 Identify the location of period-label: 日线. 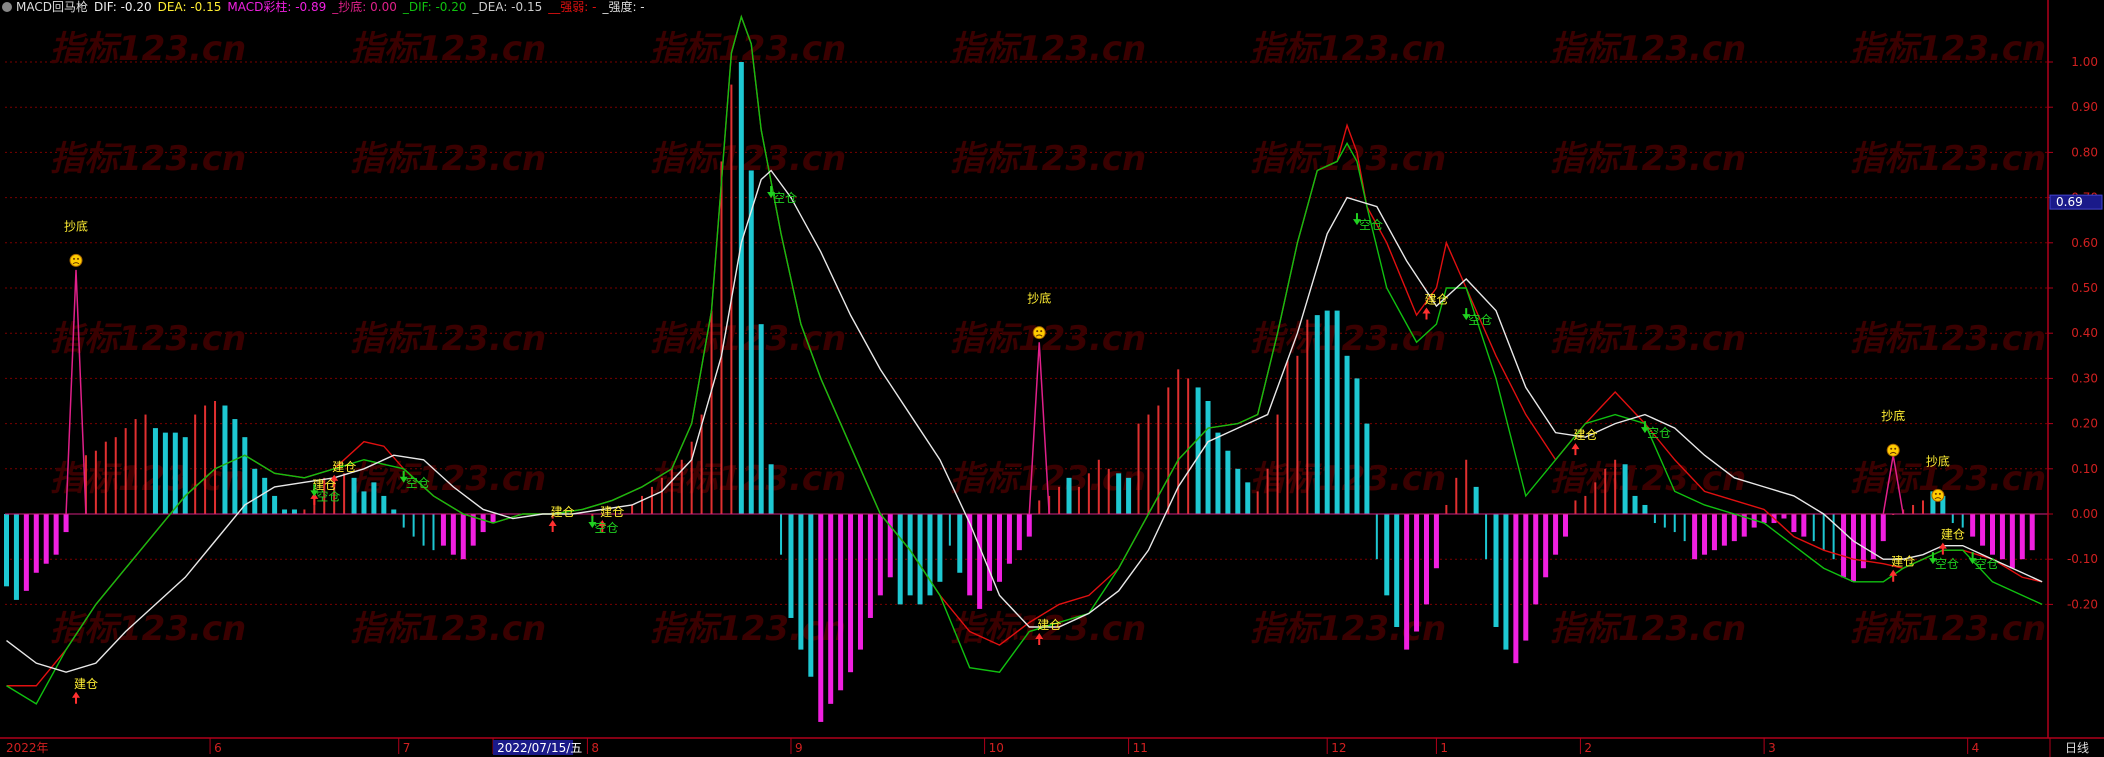
(2077, 748).